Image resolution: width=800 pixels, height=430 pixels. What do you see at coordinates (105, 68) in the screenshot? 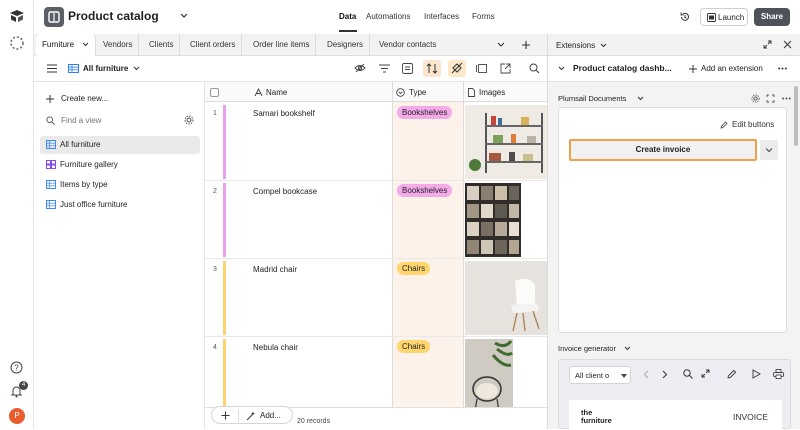
I see `view-switcher-label: All furniture` at bounding box center [105, 68].